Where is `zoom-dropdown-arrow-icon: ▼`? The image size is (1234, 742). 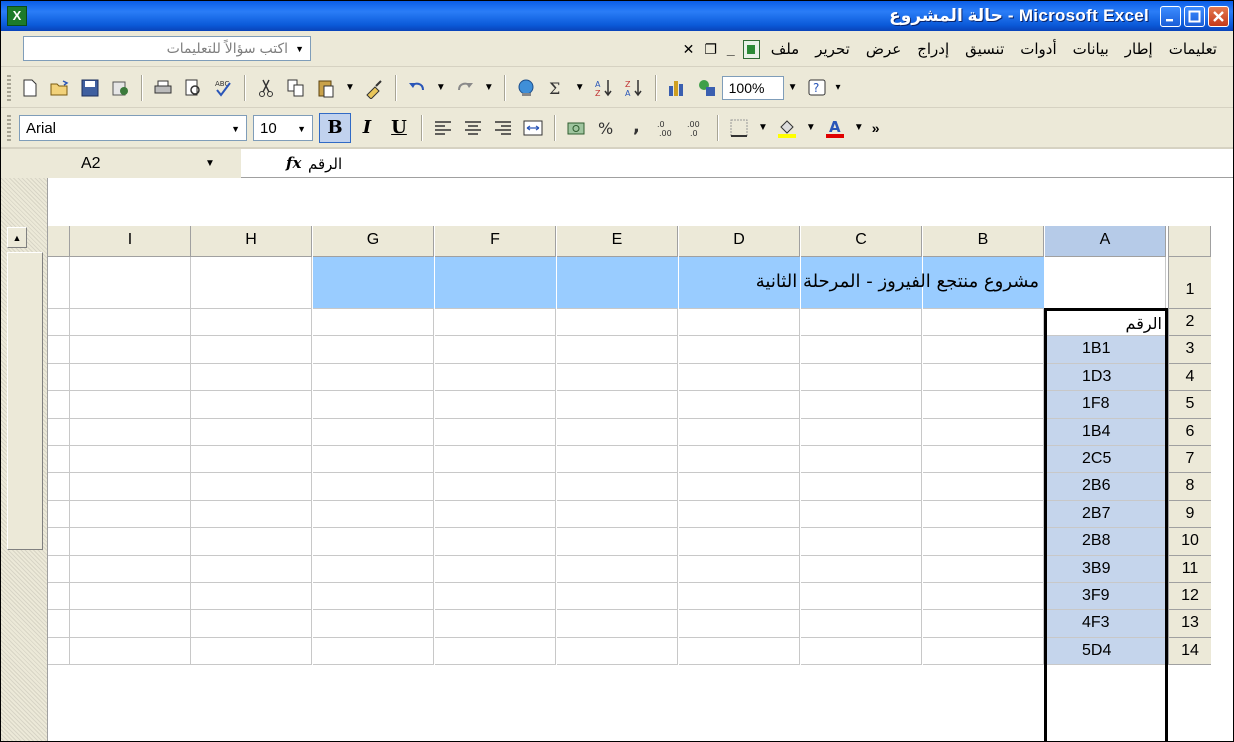 zoom-dropdown-arrow-icon: ▼ is located at coordinates (793, 87).